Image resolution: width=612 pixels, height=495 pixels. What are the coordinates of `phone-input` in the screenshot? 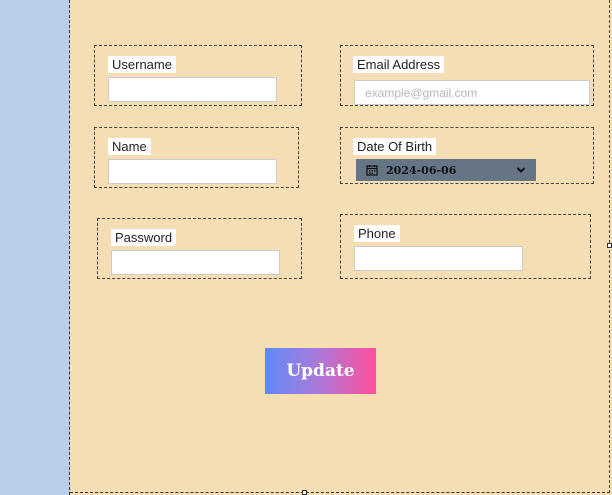 It's located at (438, 258).